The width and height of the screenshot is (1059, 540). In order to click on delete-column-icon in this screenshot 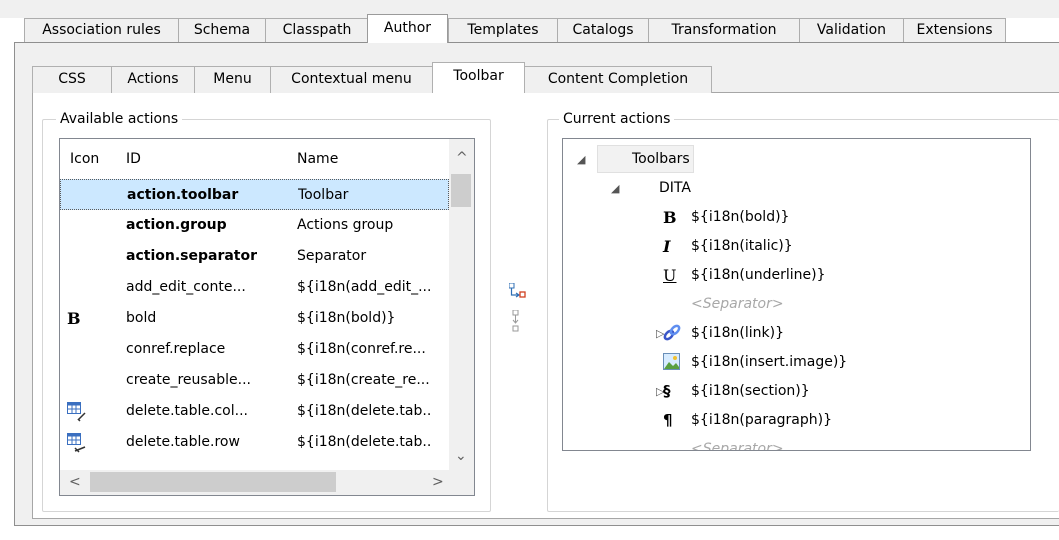, I will do `click(77, 414)`.